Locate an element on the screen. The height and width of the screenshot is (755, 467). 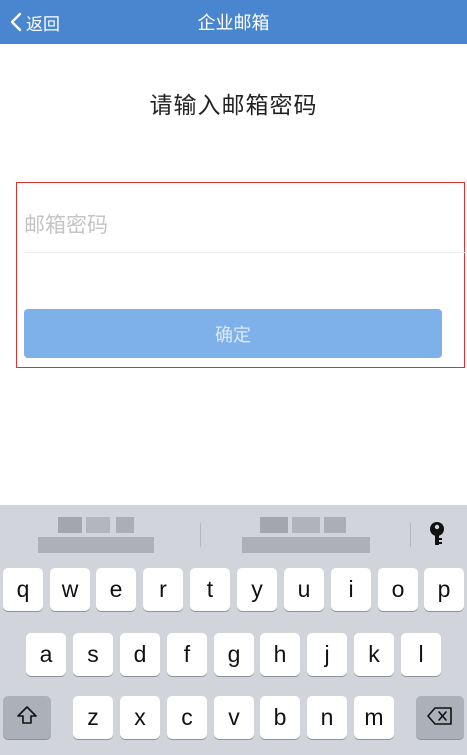
shift-icon is located at coordinates (27, 717).